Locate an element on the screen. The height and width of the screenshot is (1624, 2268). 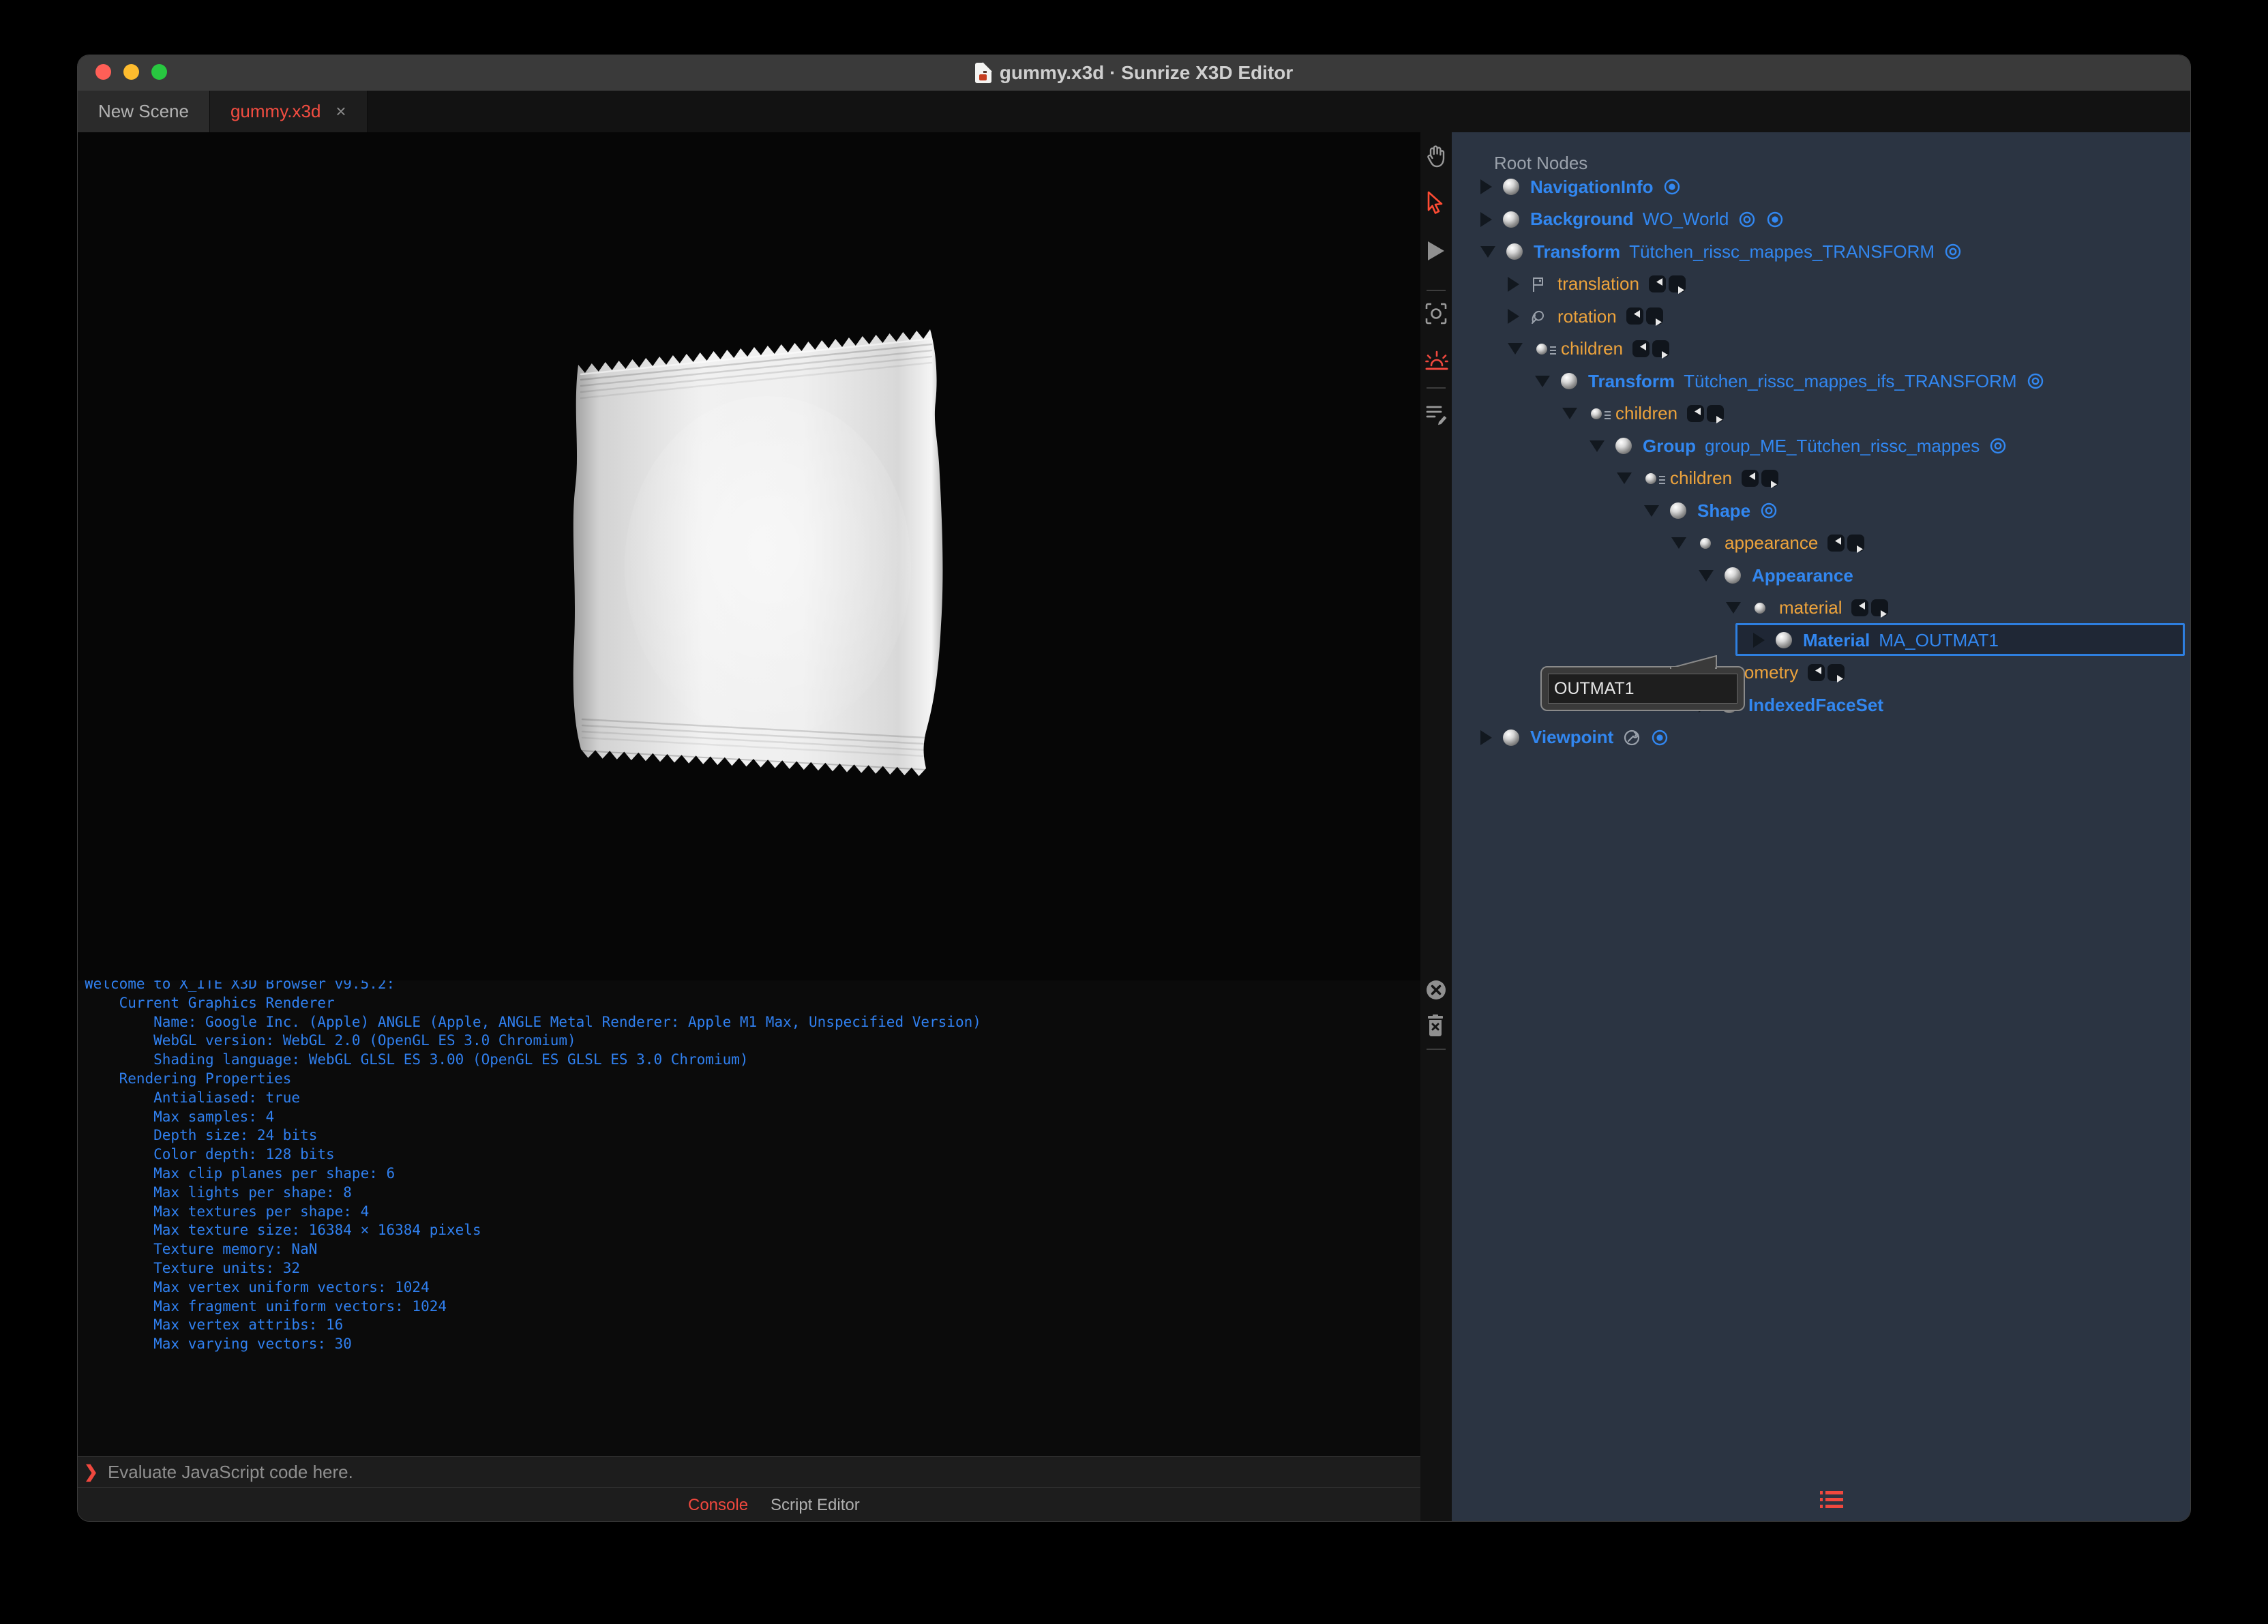
footer-tab-console: Console is located at coordinates (718, 1504).